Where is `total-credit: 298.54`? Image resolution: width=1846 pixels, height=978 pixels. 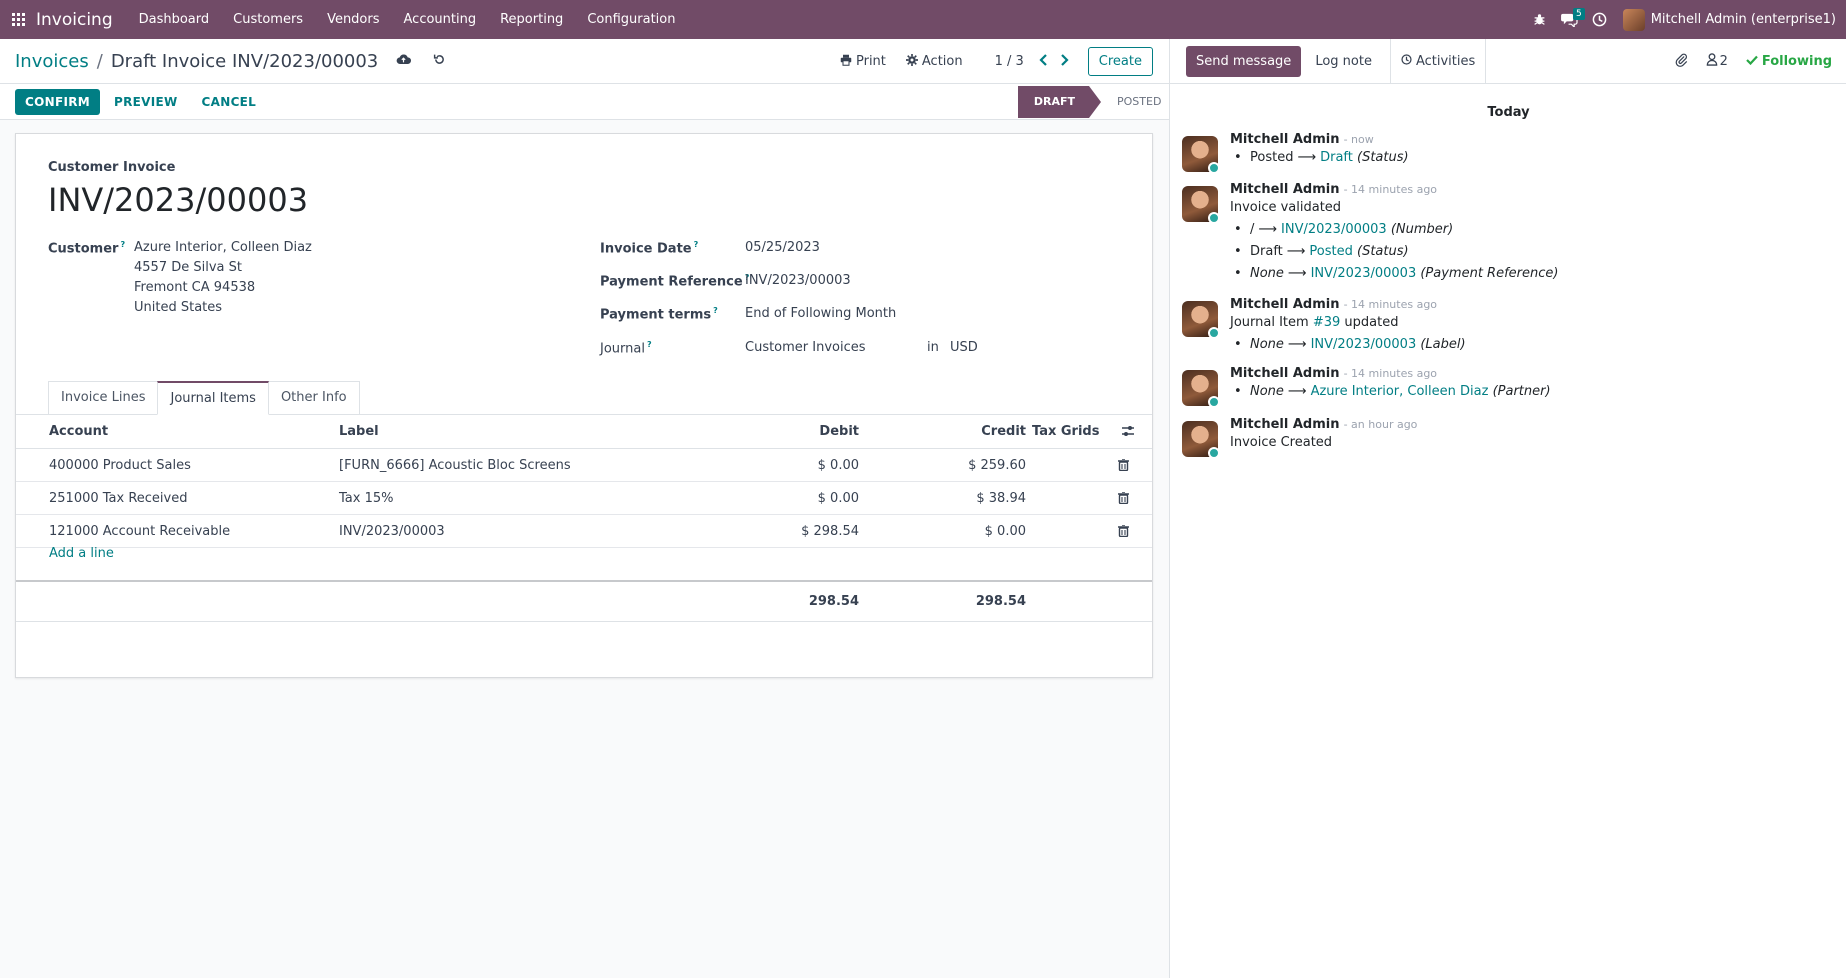
total-credit: 298.54 is located at coordinates (1000, 601).